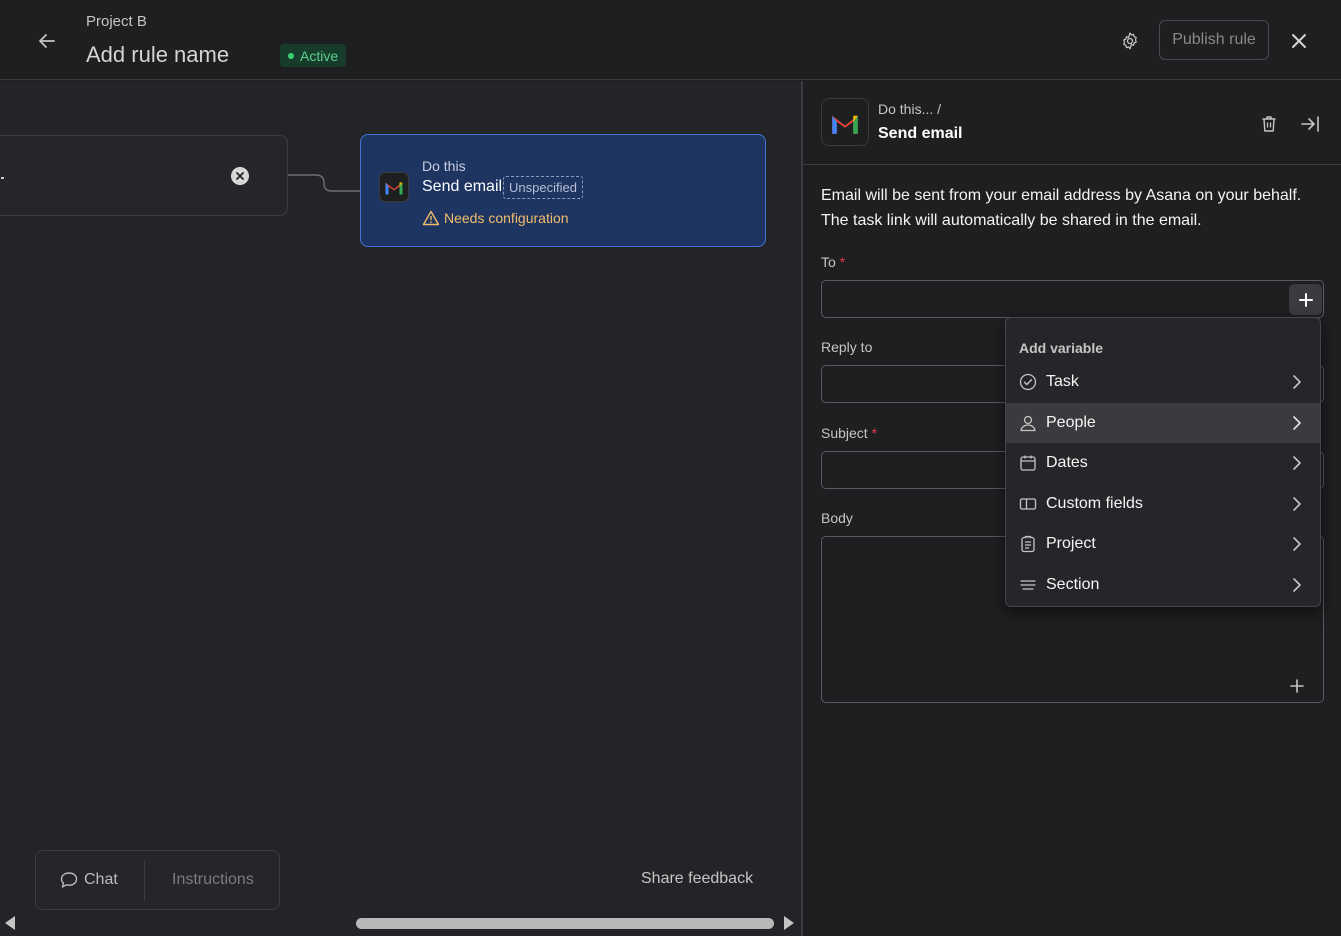 The height and width of the screenshot is (936, 1341). I want to click on arrow-left-icon, so click(47, 41).